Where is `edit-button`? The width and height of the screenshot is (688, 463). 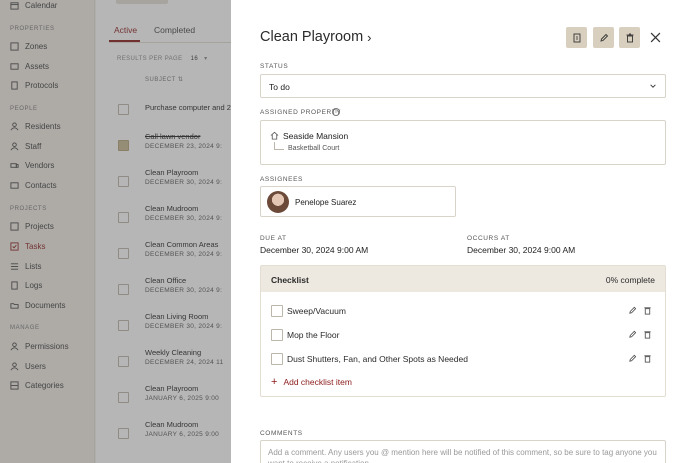
edit-button is located at coordinates (603, 37).